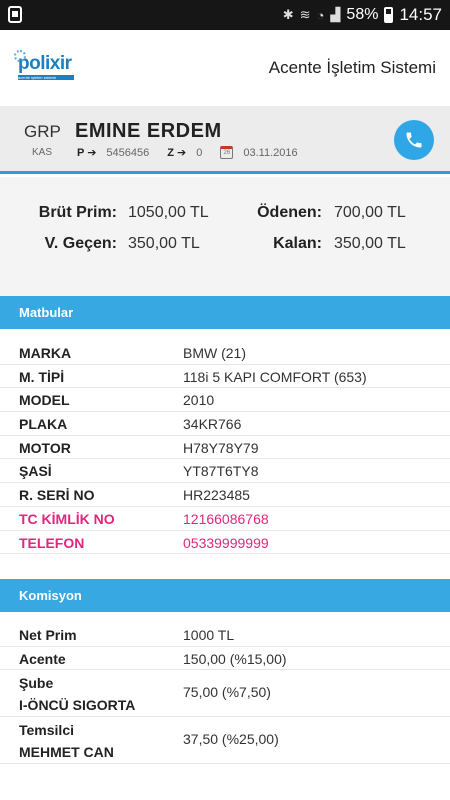 This screenshot has width=450, height=800. What do you see at coordinates (46, 77) in the screenshot?
I see `logo-tagline: acente işletim sistemi` at bounding box center [46, 77].